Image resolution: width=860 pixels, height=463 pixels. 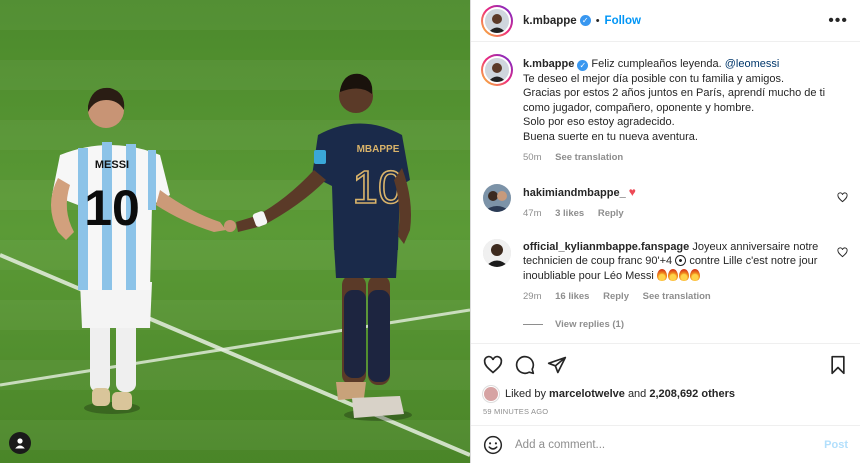 I want to click on caption-line-5: Solo por eso estoy agradecido., so click(x=599, y=122).